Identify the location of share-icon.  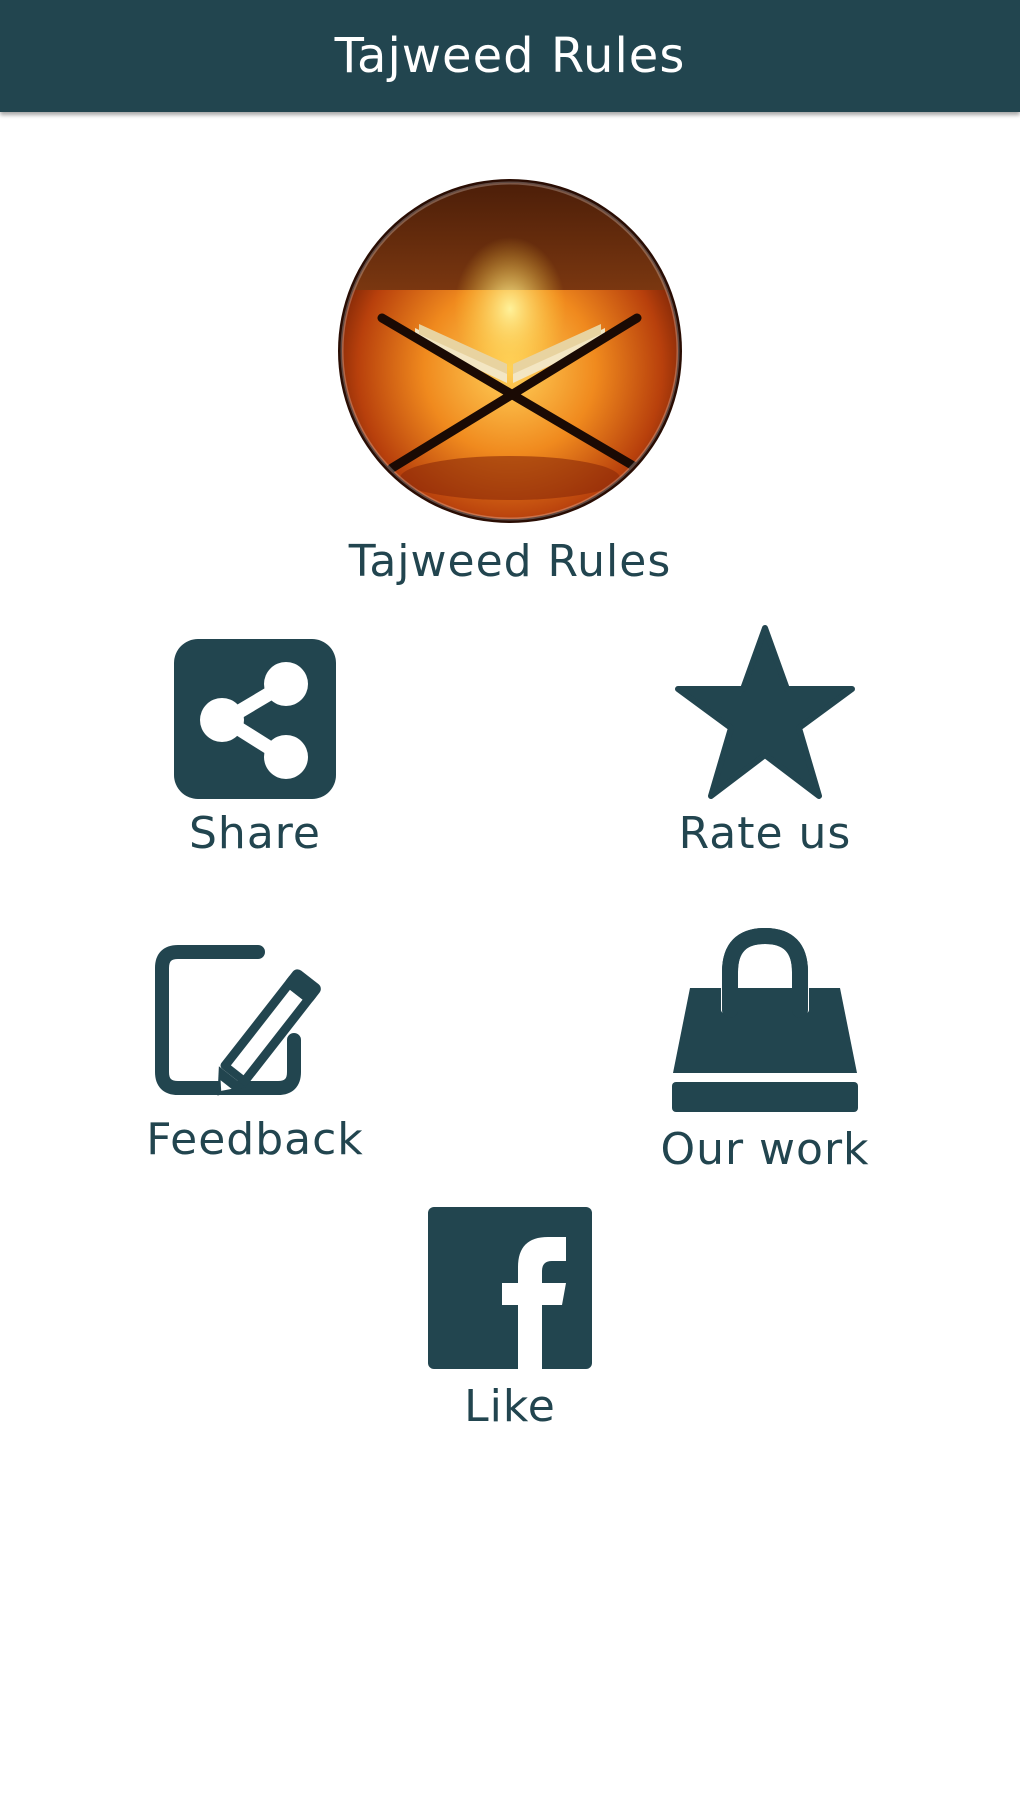
(255, 719).